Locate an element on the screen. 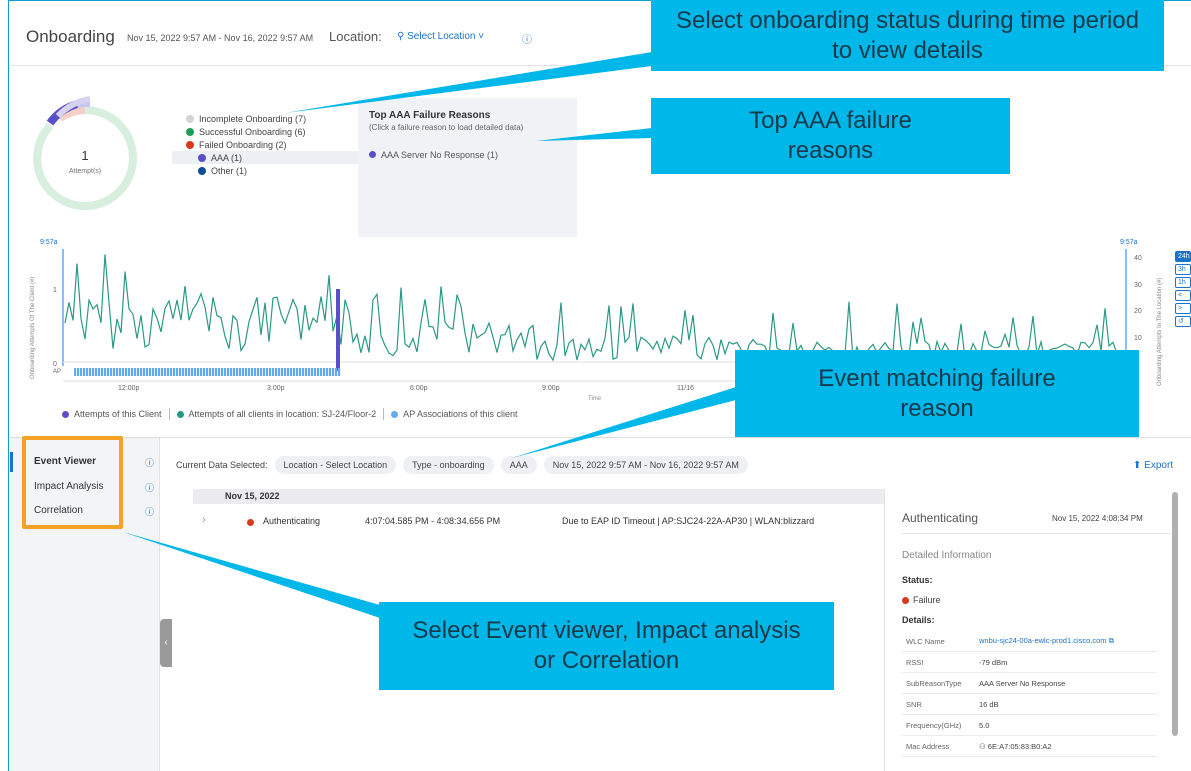  callout-aaa: Top AAA failure reasons is located at coordinates (830, 136).